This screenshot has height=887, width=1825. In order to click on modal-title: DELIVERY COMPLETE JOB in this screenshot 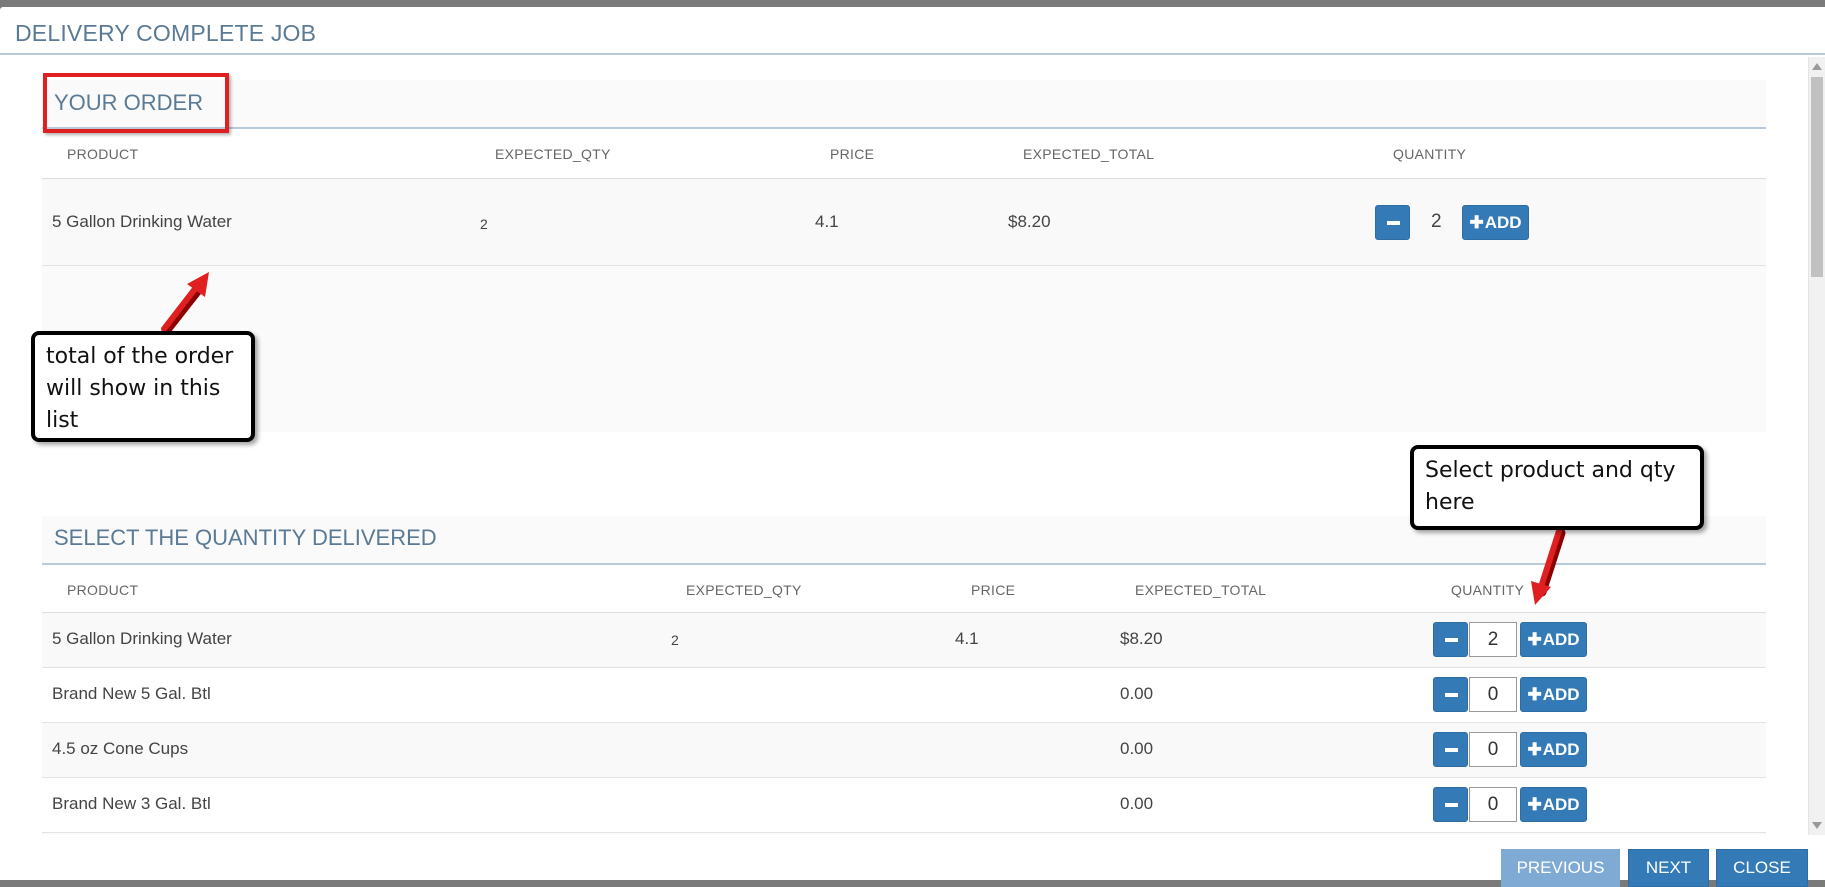, I will do `click(166, 33)`.